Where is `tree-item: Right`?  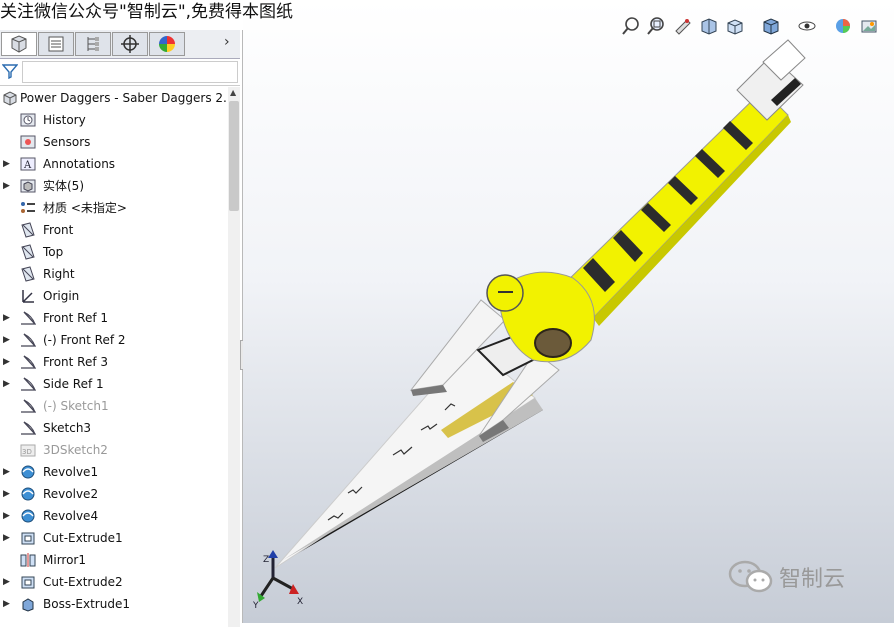 tree-item: Right is located at coordinates (114, 274).